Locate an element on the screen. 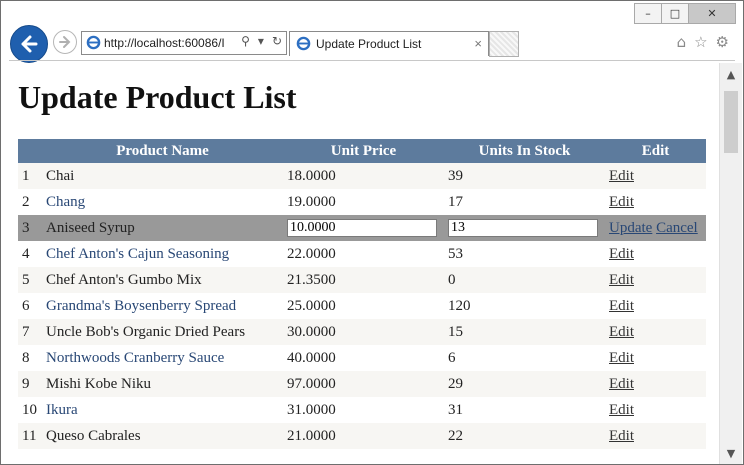 This screenshot has height=465, width=744. unit-price: 19.0000 is located at coordinates (363, 202).